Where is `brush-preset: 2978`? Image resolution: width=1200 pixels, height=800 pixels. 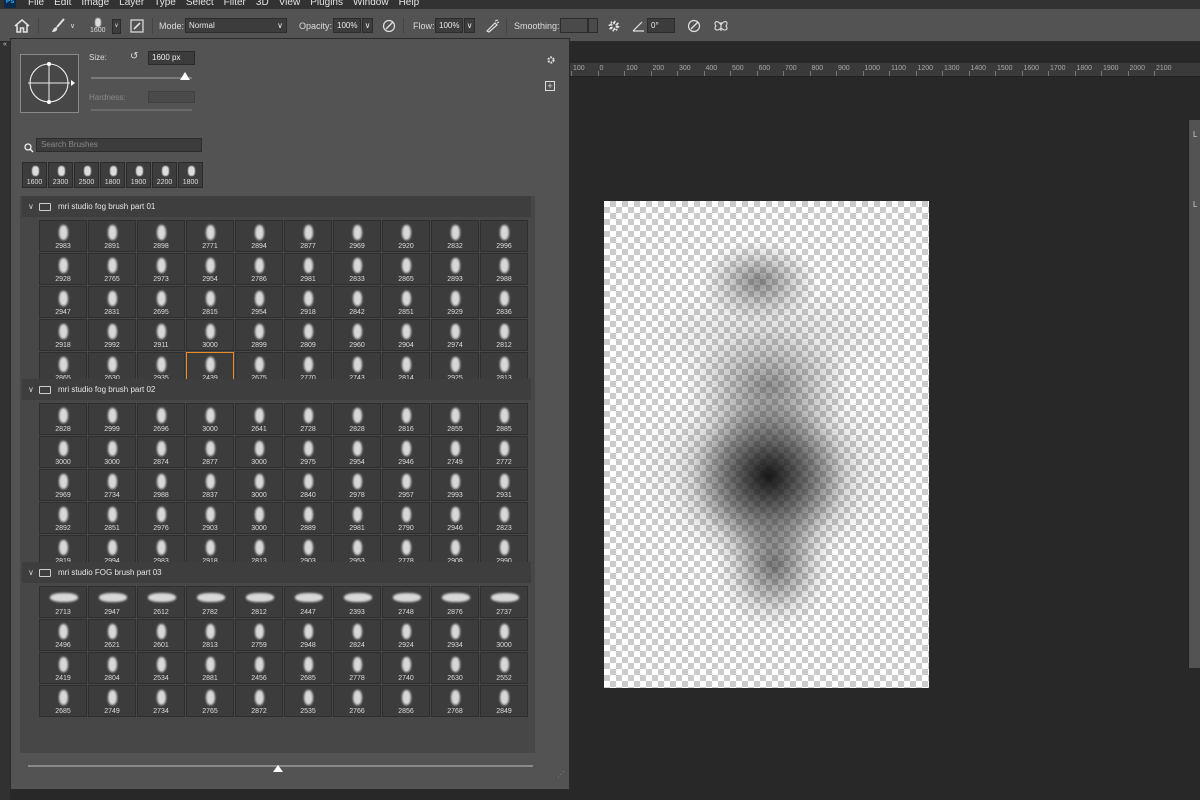 brush-preset: 2978 is located at coordinates (357, 485).